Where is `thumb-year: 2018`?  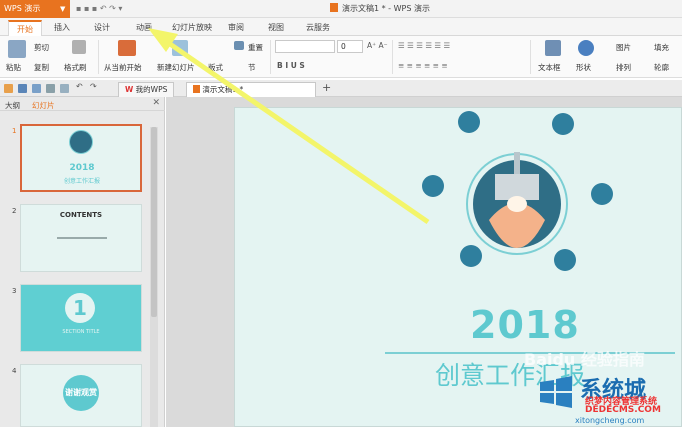 thumb-year: 2018 is located at coordinates (82, 168).